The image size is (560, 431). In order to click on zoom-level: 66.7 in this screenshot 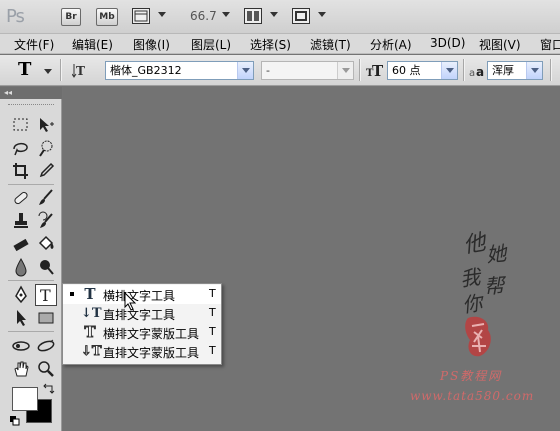, I will do `click(203, 16)`.